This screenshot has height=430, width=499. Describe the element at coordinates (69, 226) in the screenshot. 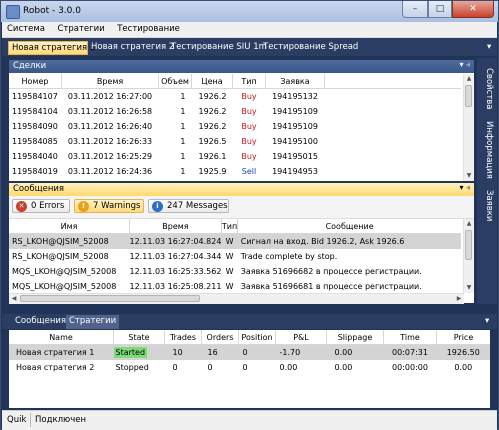

I see `col-name: Имя` at that location.